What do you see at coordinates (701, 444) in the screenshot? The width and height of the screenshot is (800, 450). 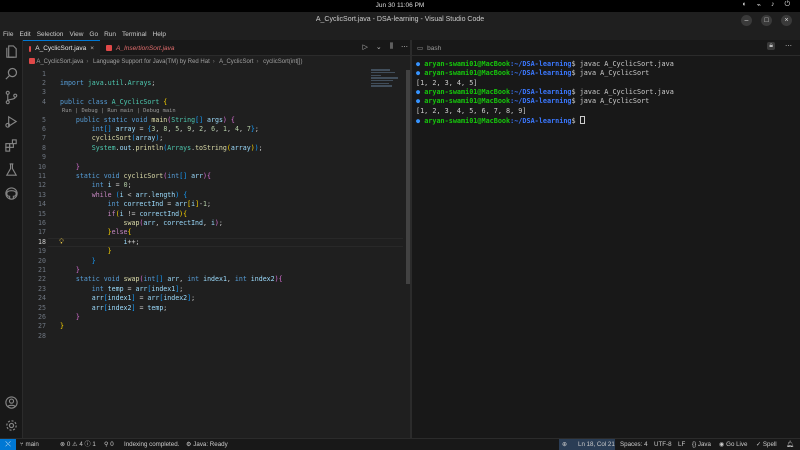 I see `language-mode: {} Java` at bounding box center [701, 444].